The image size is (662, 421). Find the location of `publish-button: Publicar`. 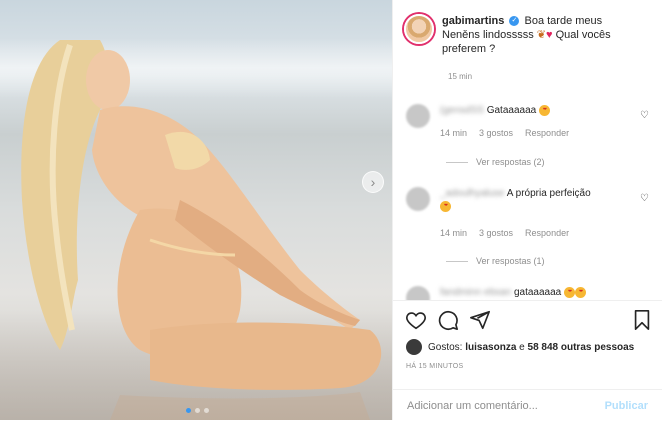

publish-button: Publicar is located at coordinates (626, 406).